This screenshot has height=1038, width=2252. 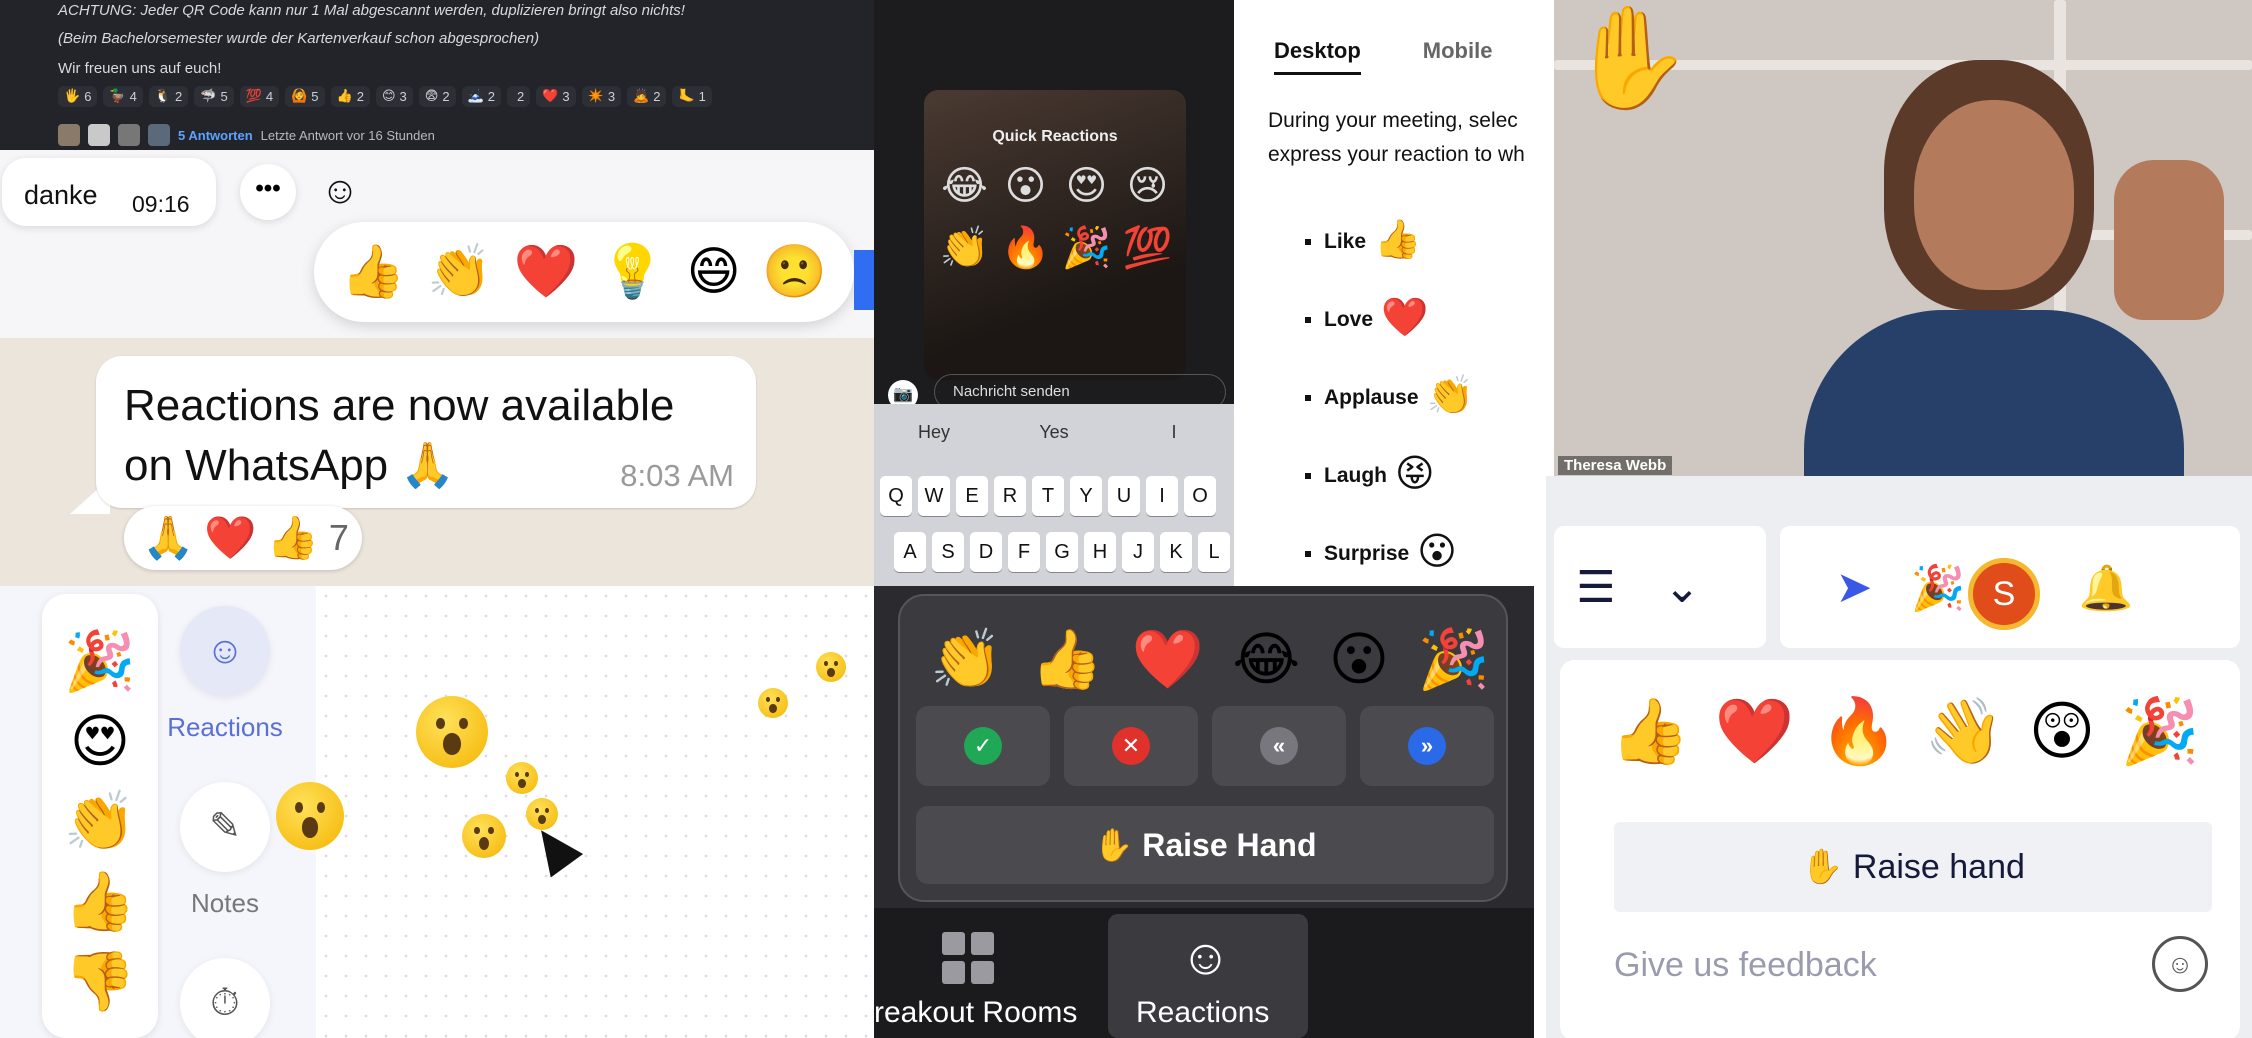 I want to click on reaction-chip: 🦈 5, so click(x=214, y=96).